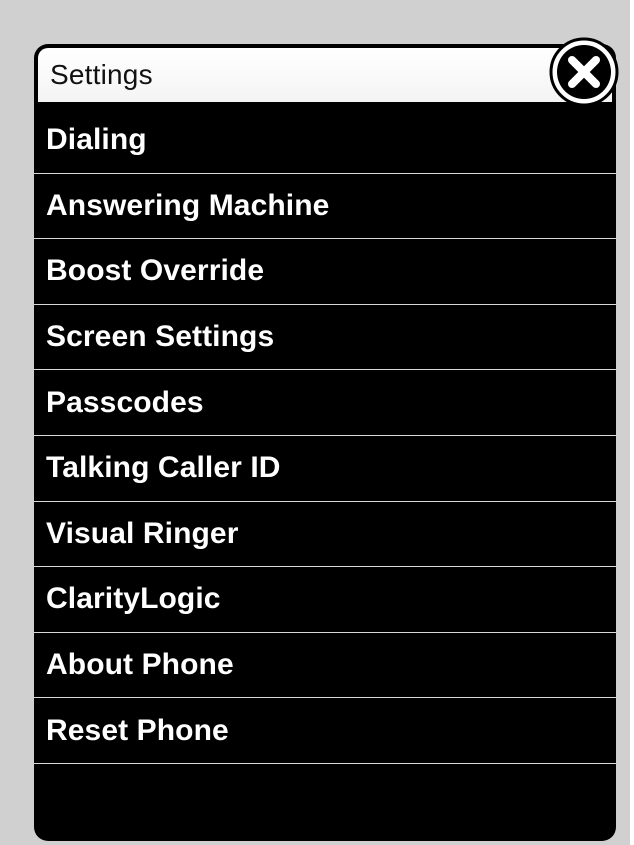  Describe the element at coordinates (155, 271) in the screenshot. I see `menu-item-label: Boost Override` at that location.